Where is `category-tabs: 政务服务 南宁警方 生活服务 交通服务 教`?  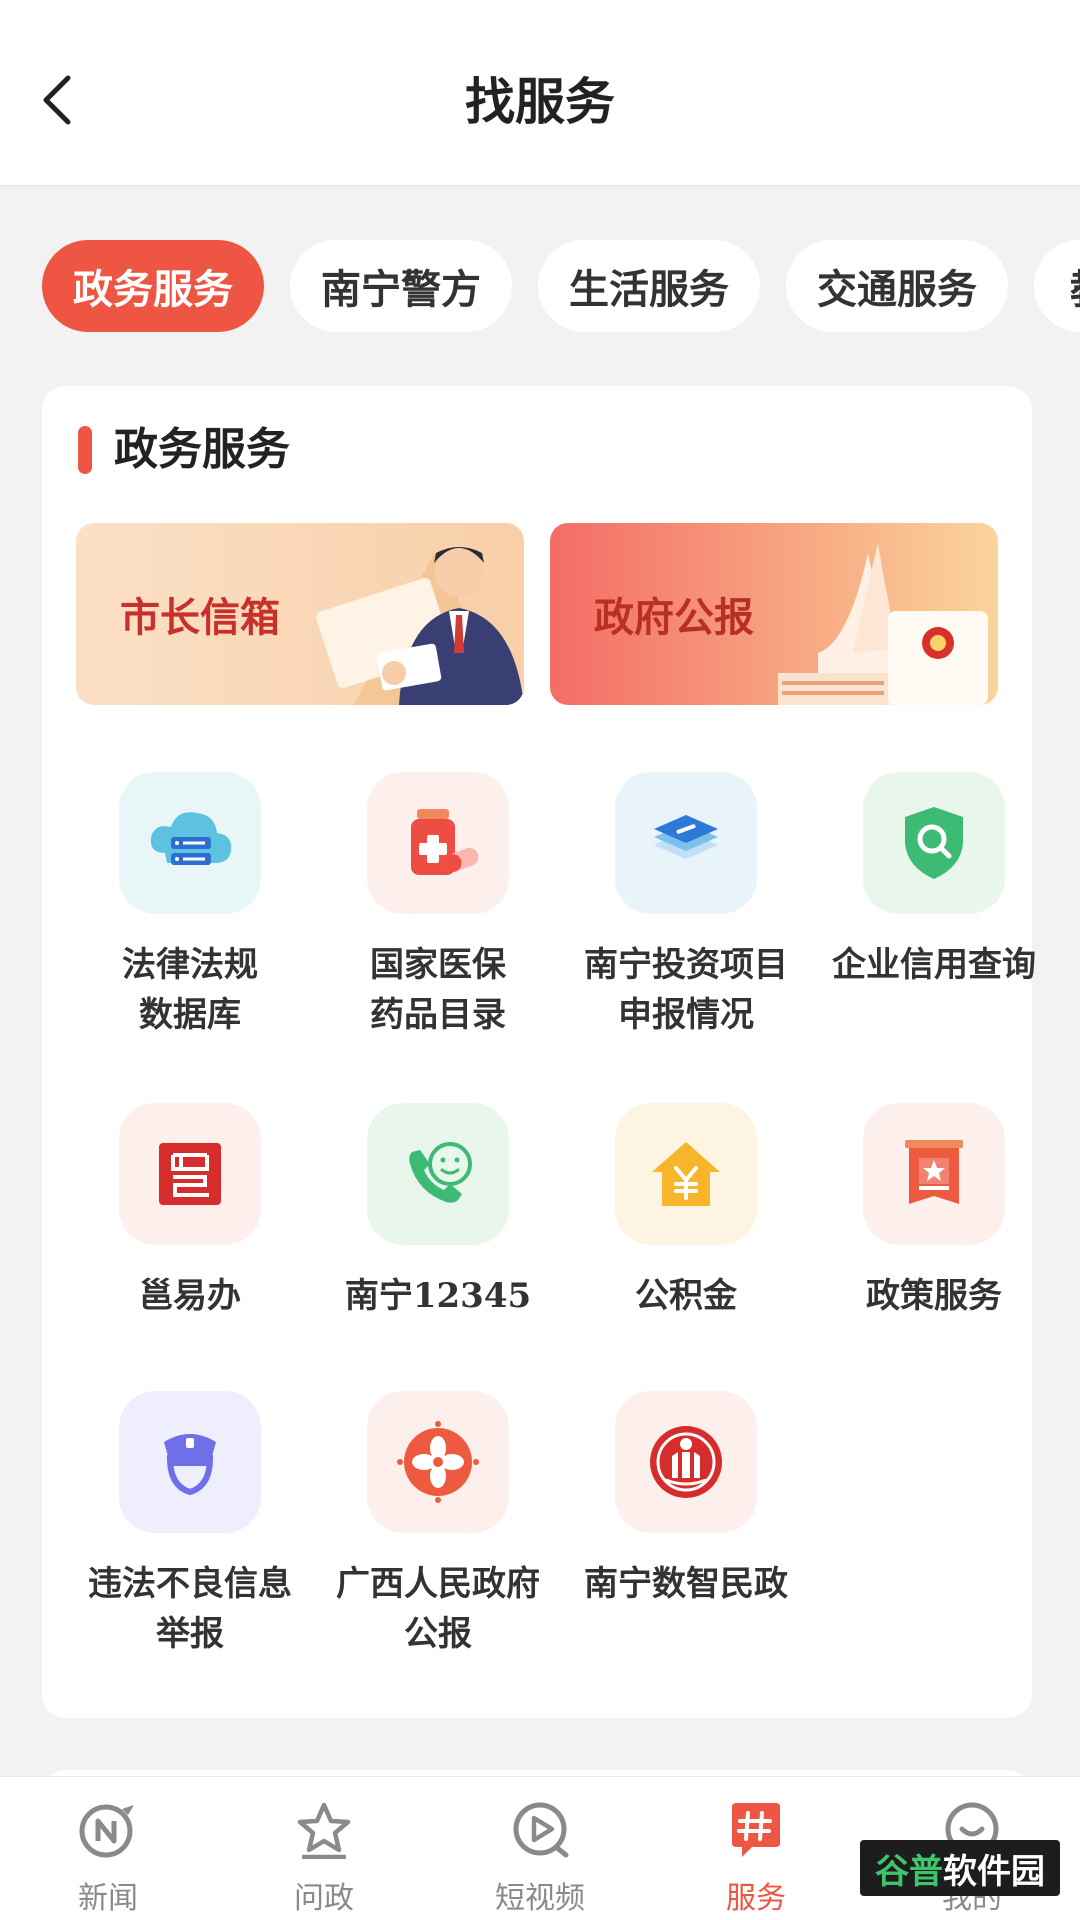 category-tabs: 政务服务 南宁警方 生活服务 交通服务 教 is located at coordinates (540, 286).